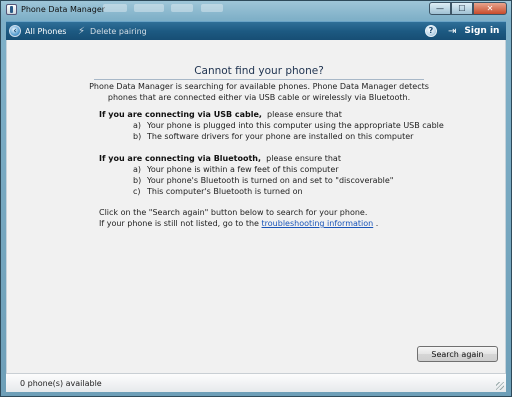 Image resolution: width=512 pixels, height=397 pixels. I want to click on window-controls: — ☐ ✕, so click(468, 8).